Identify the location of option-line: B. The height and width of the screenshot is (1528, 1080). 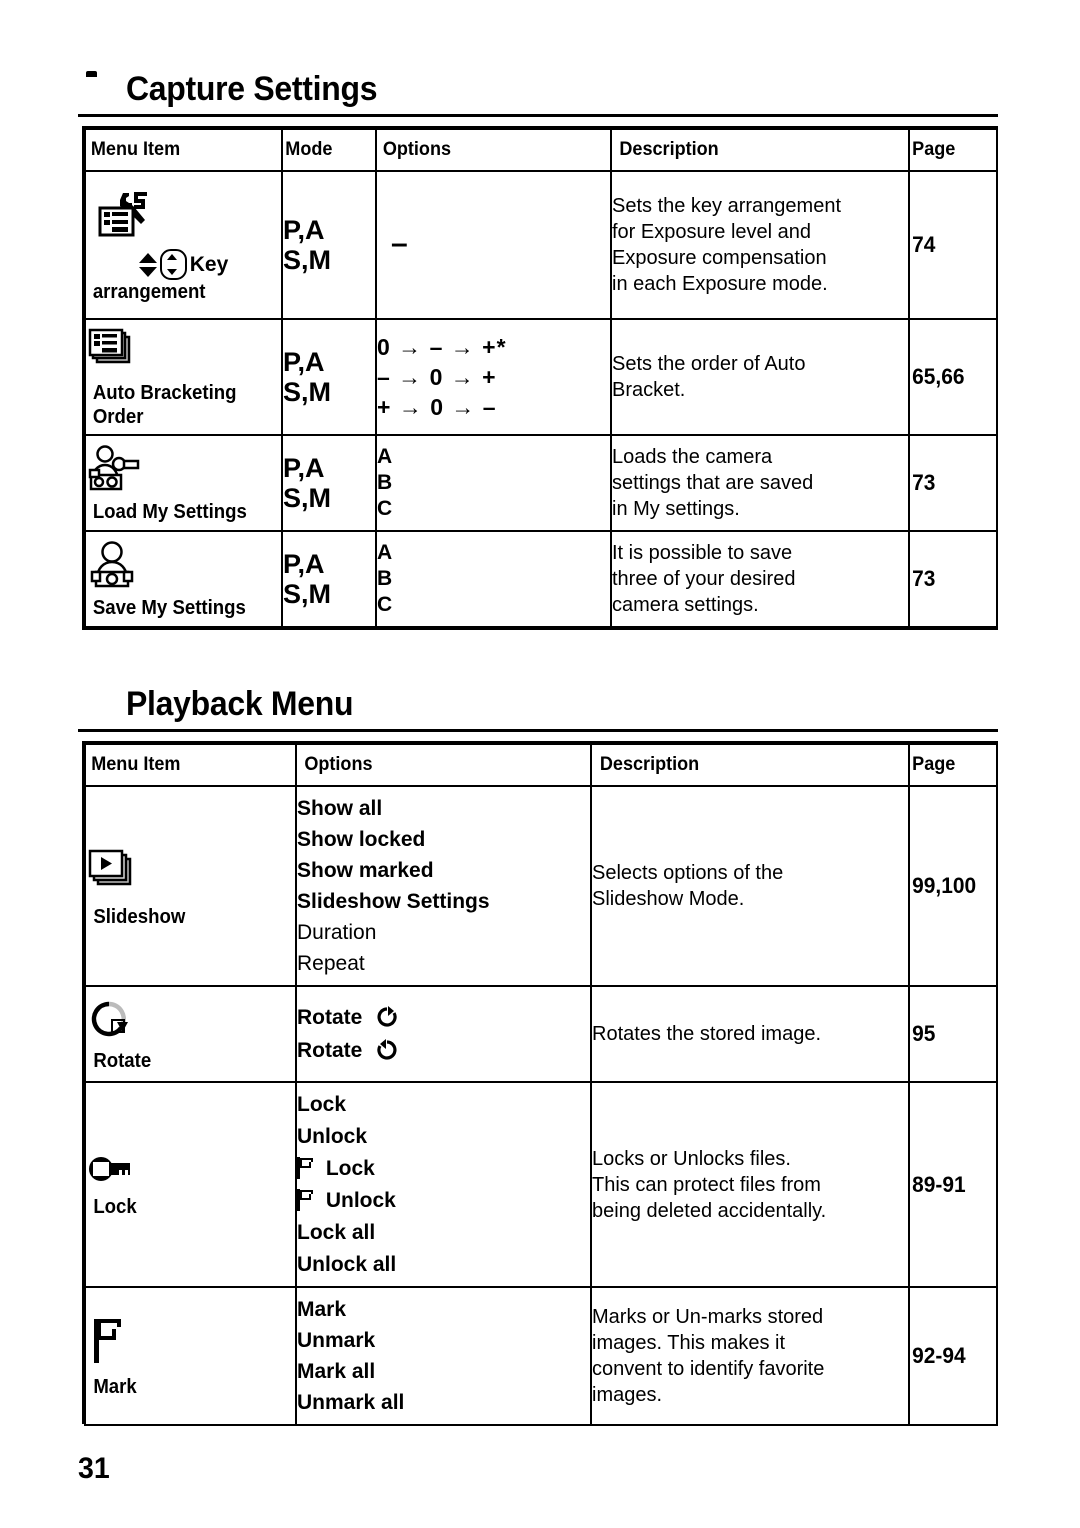
(385, 482).